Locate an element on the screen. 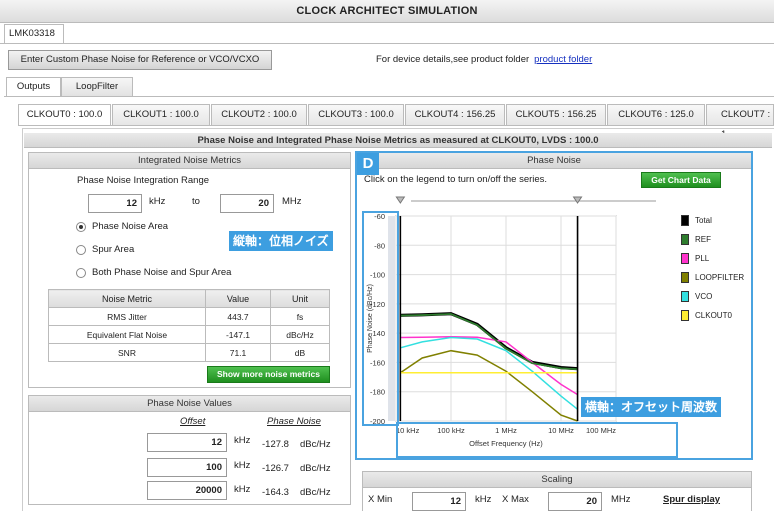  tab-clkout2: CLKOUT2 : 100.0 is located at coordinates (259, 114).